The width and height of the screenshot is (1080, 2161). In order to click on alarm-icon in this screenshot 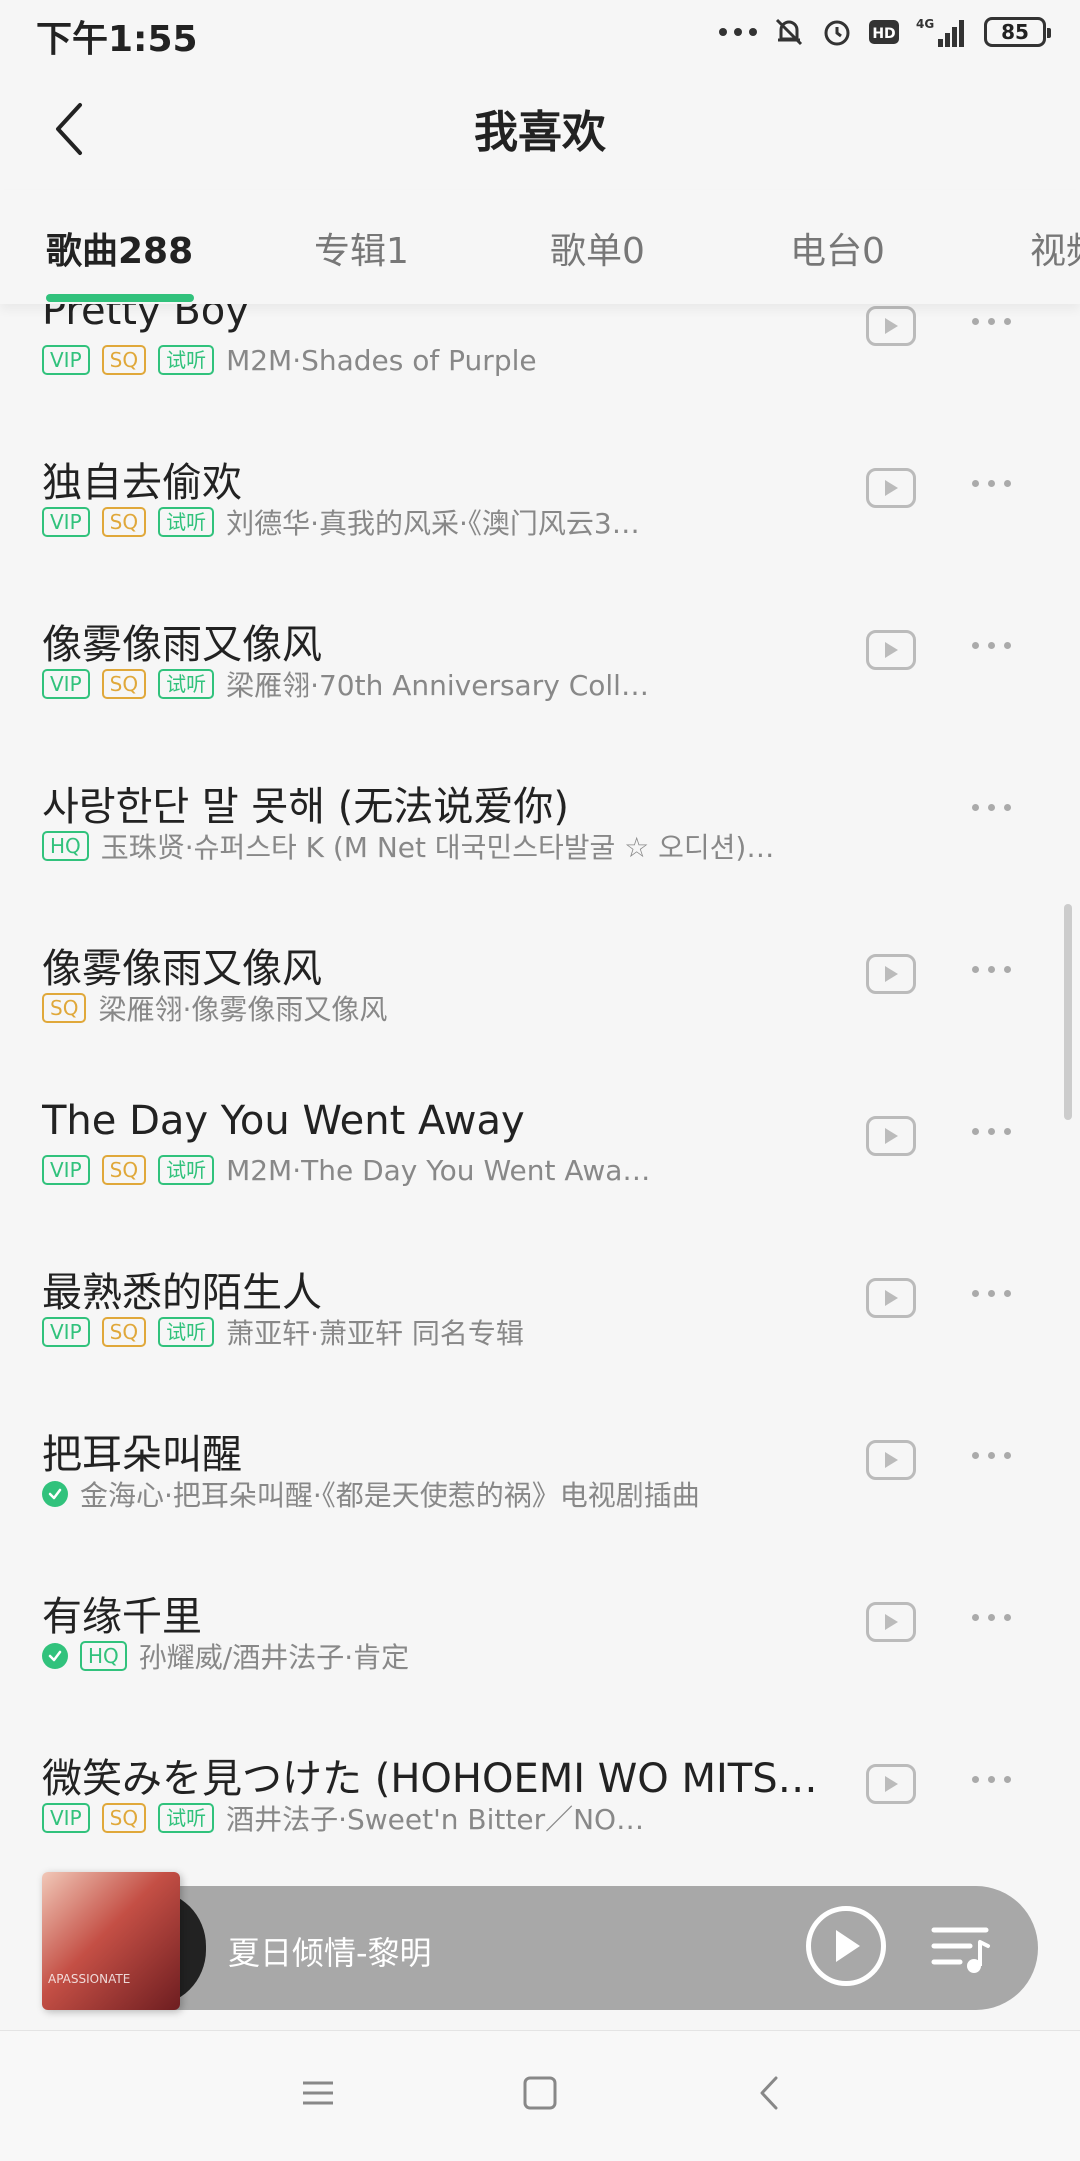, I will do `click(837, 32)`.